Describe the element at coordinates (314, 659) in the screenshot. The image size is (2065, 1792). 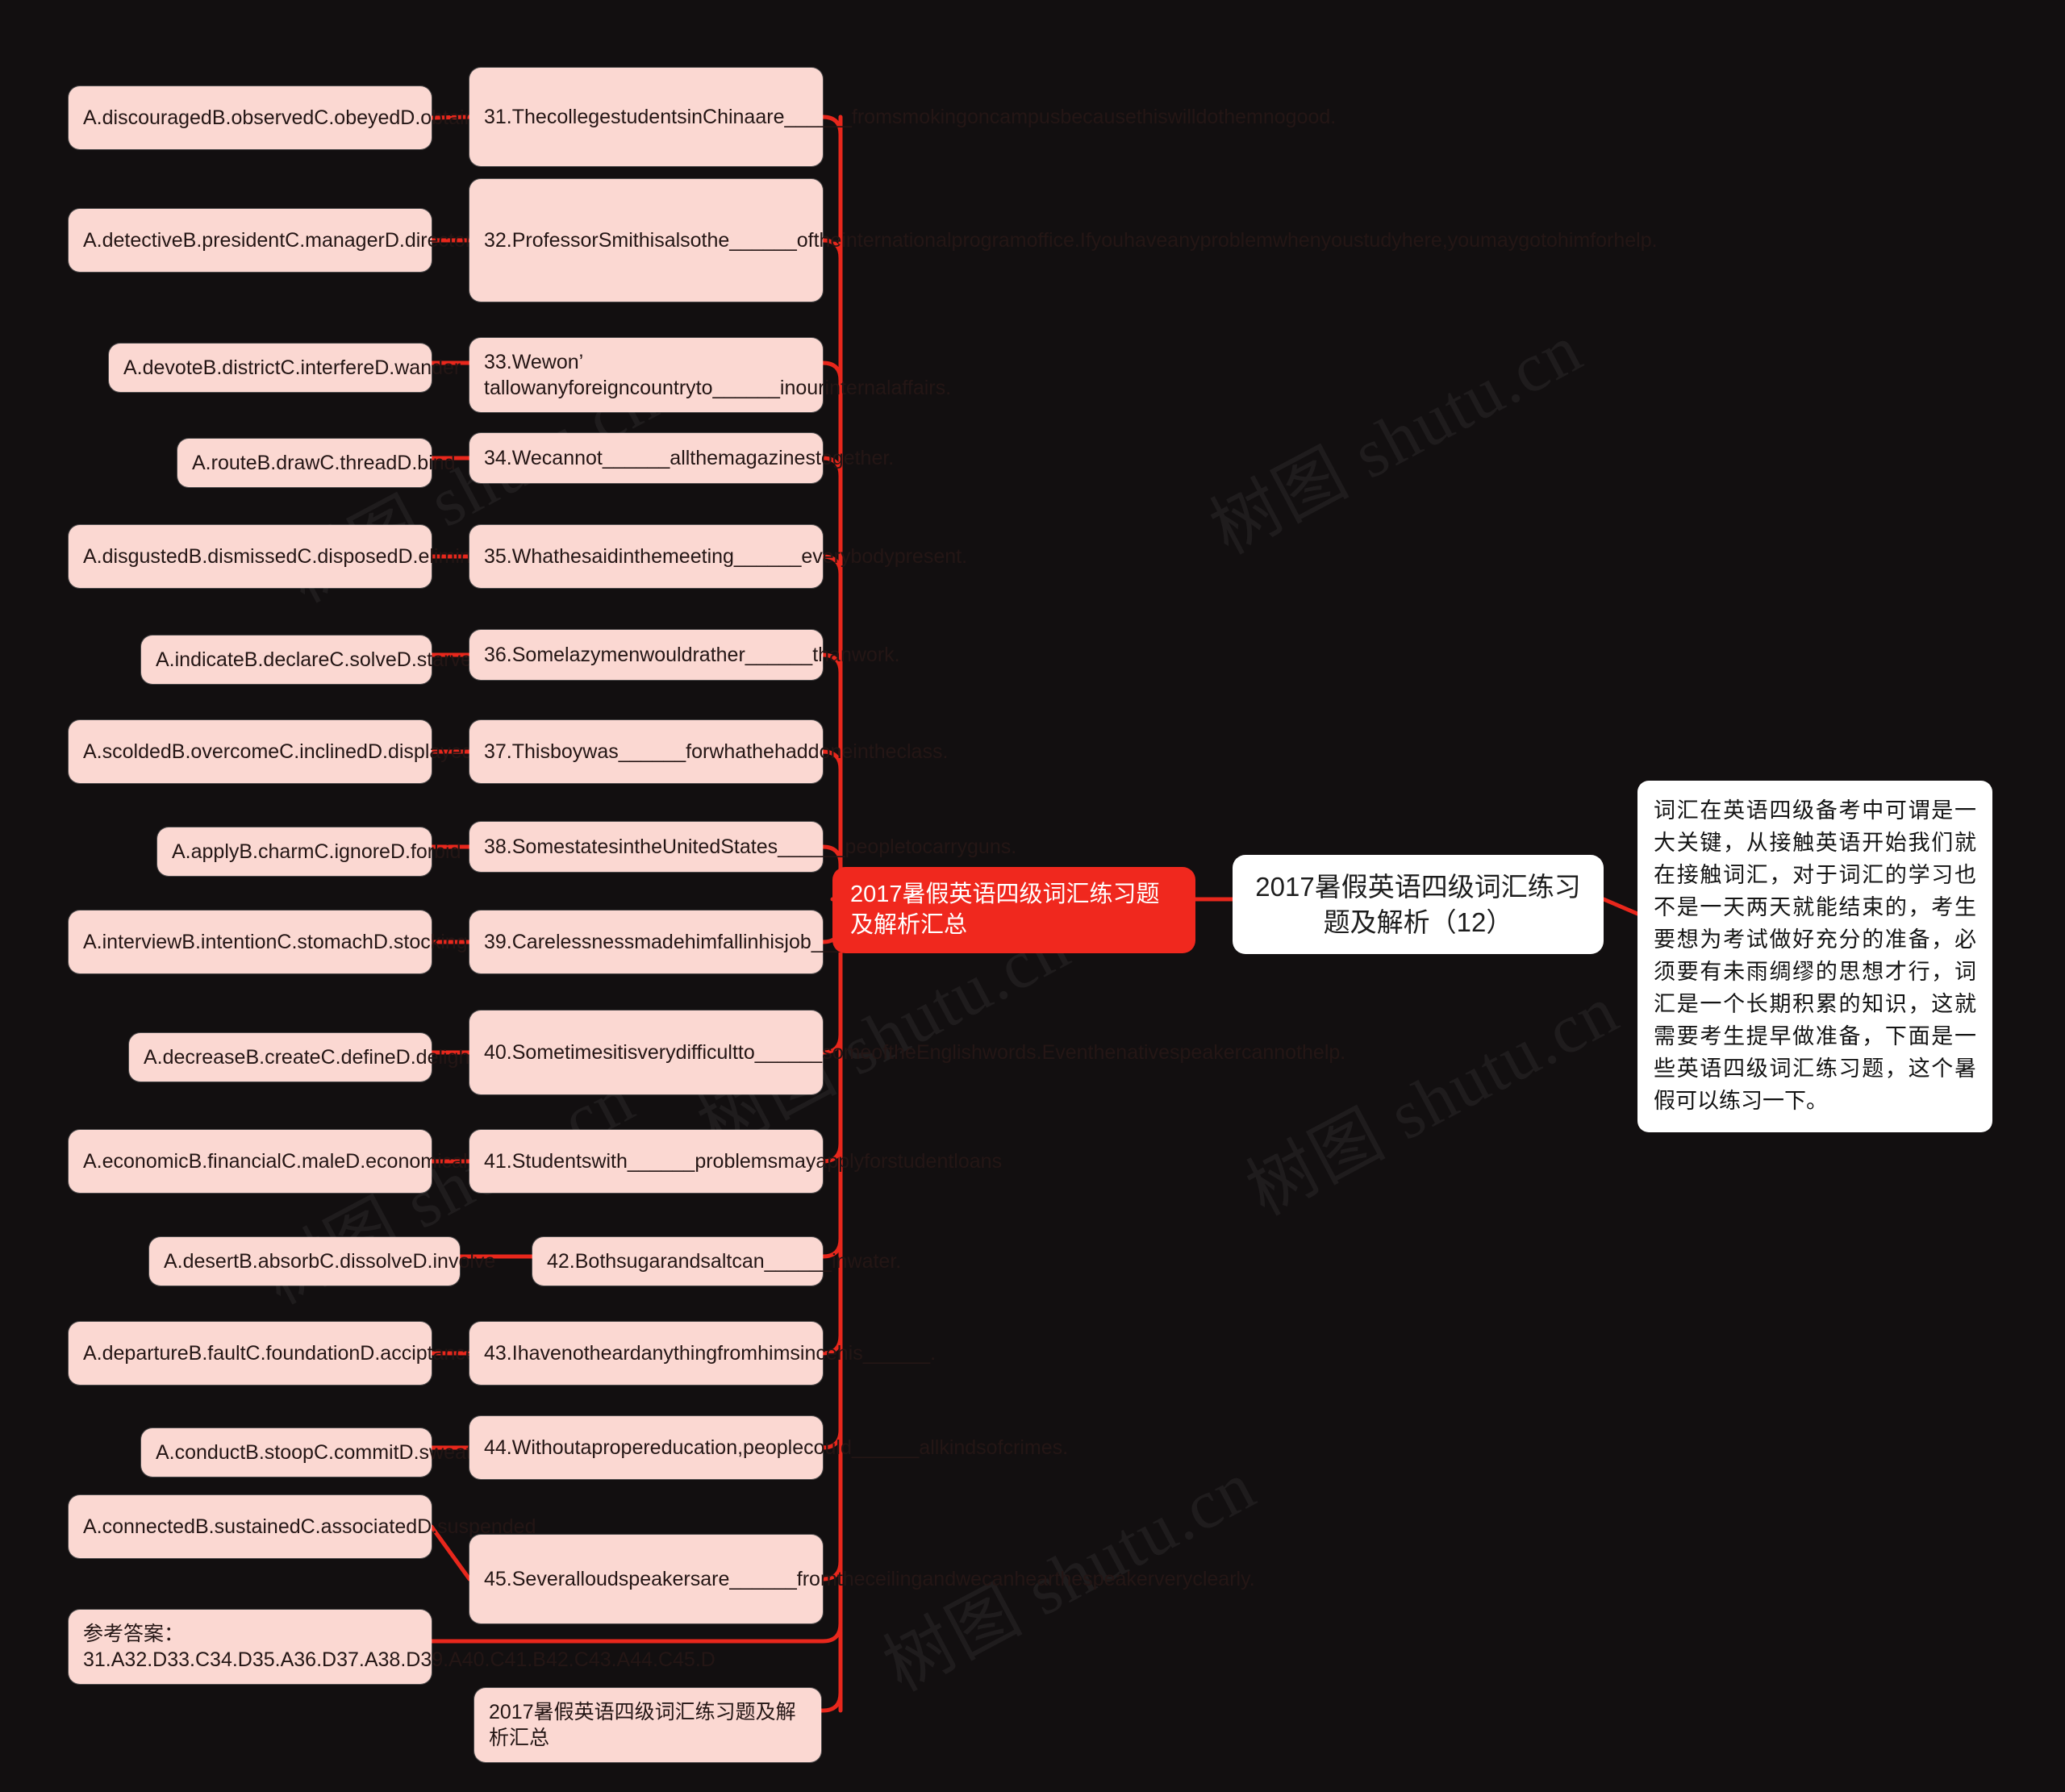
I see `option-node-label: A.indicateB.declareC.solveD.starve` at that location.